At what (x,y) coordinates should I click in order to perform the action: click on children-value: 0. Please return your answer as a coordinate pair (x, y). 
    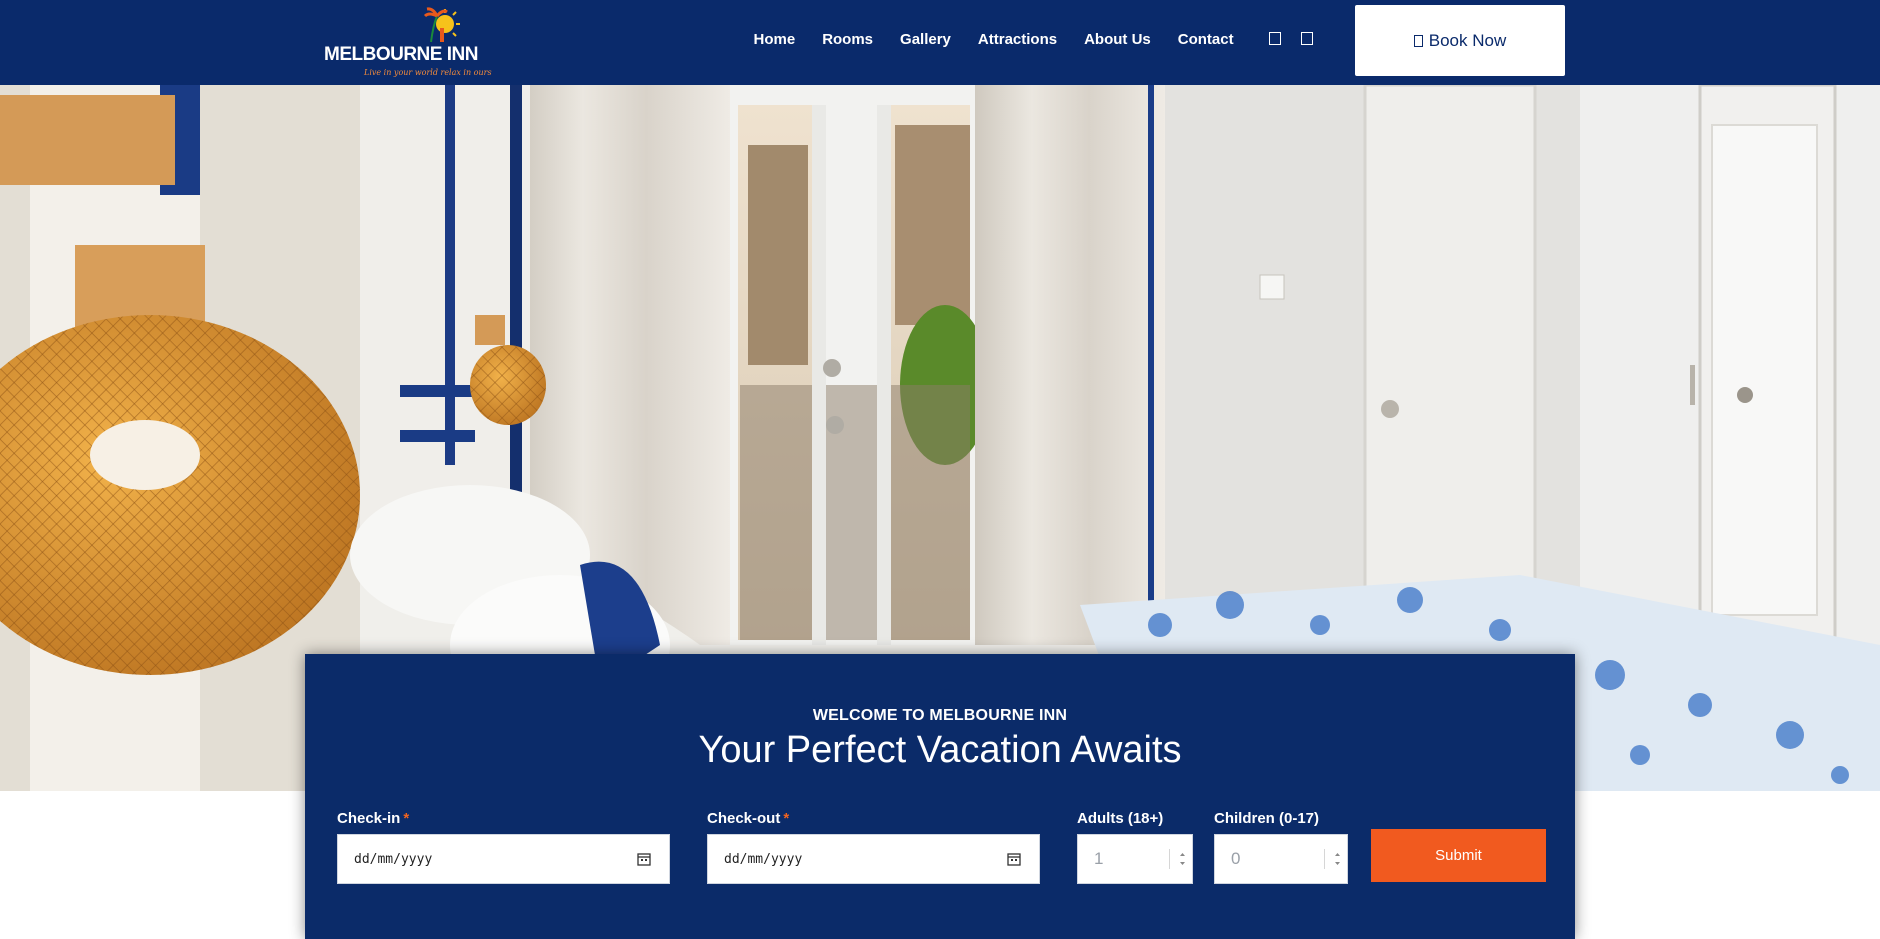
    Looking at the image, I should click on (1236, 858).